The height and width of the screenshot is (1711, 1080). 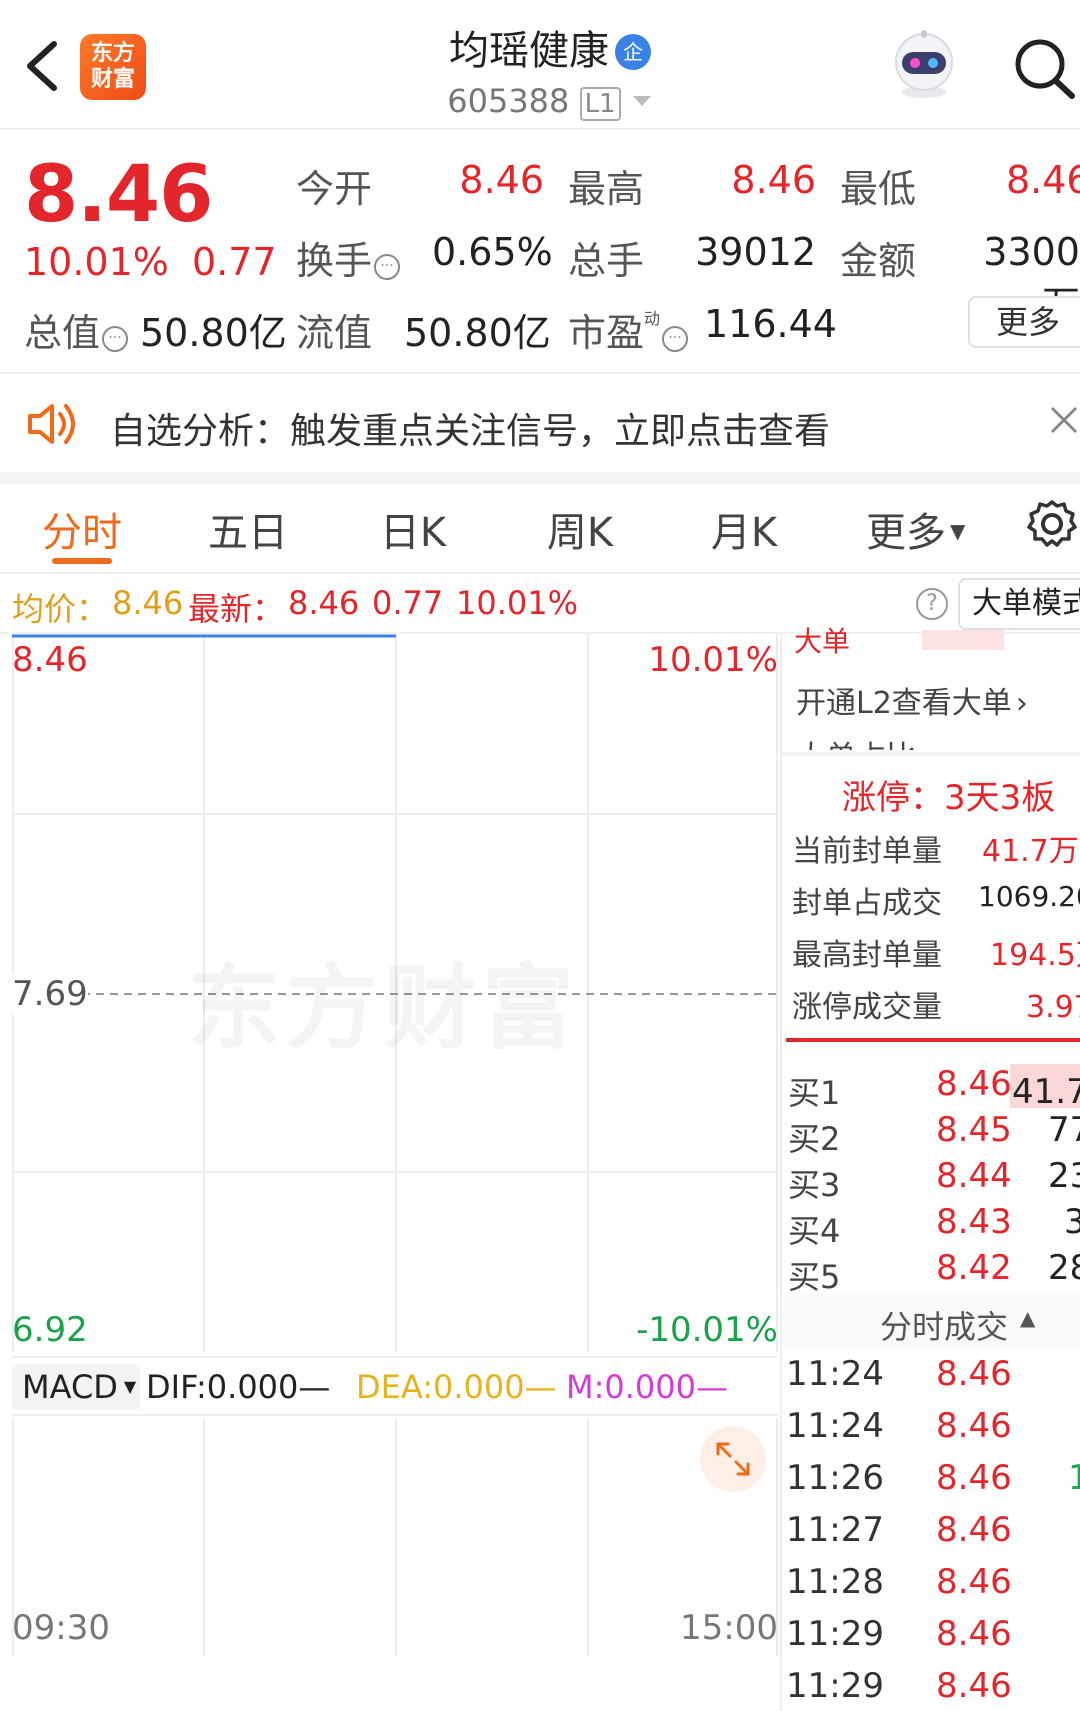 I want to click on tab-five-day: 五日, so click(x=248, y=529).